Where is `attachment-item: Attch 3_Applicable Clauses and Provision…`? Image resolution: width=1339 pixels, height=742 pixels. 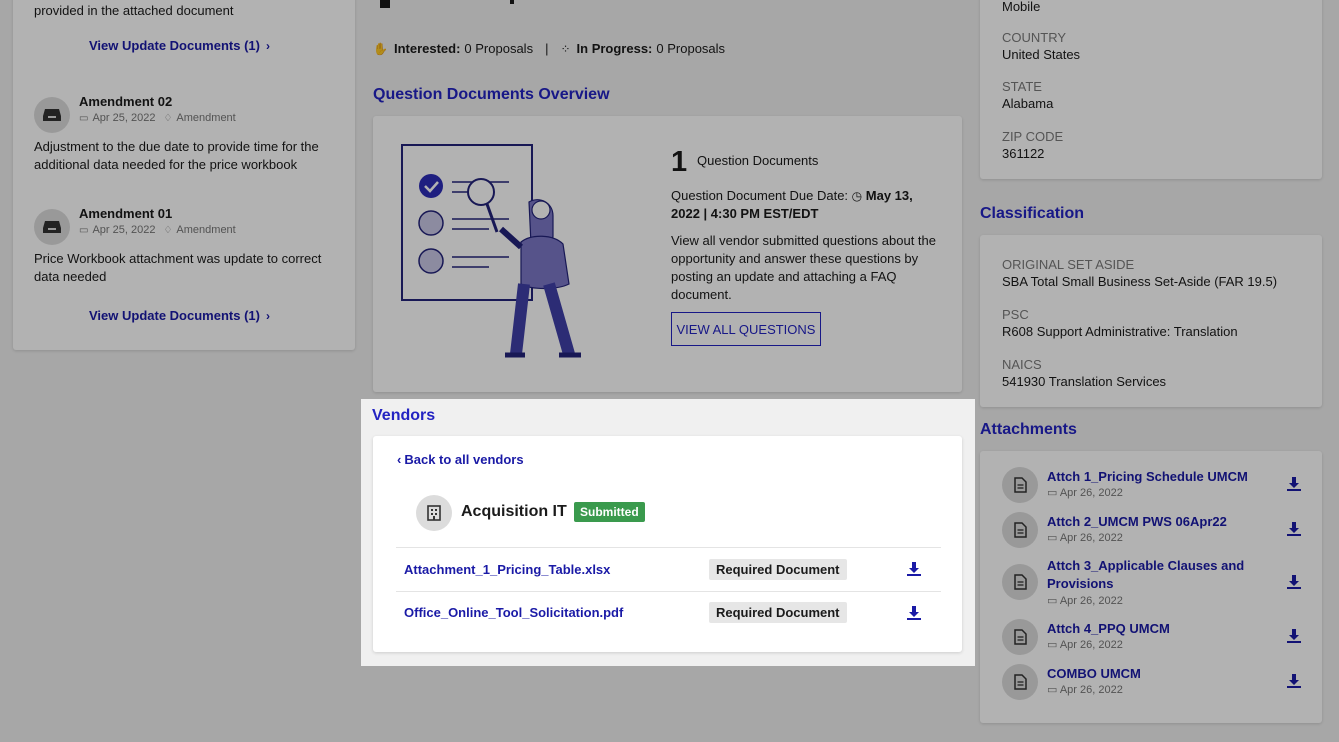
attachment-item: Attch 3_Applicable Clauses and Provision… is located at coordinates (1154, 582).